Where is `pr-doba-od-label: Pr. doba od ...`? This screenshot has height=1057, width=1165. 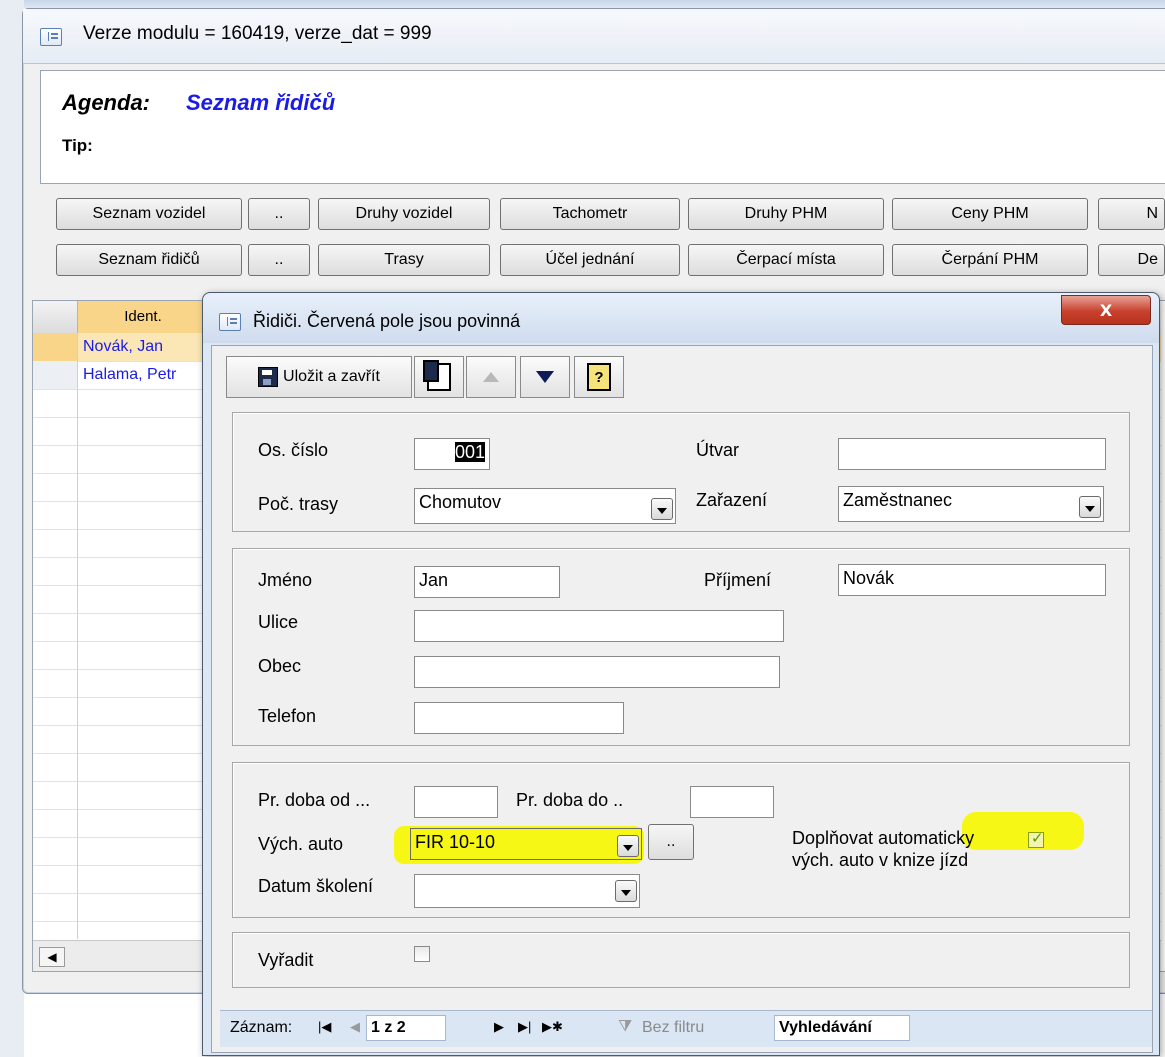 pr-doba-od-label: Pr. doba od ... is located at coordinates (314, 800).